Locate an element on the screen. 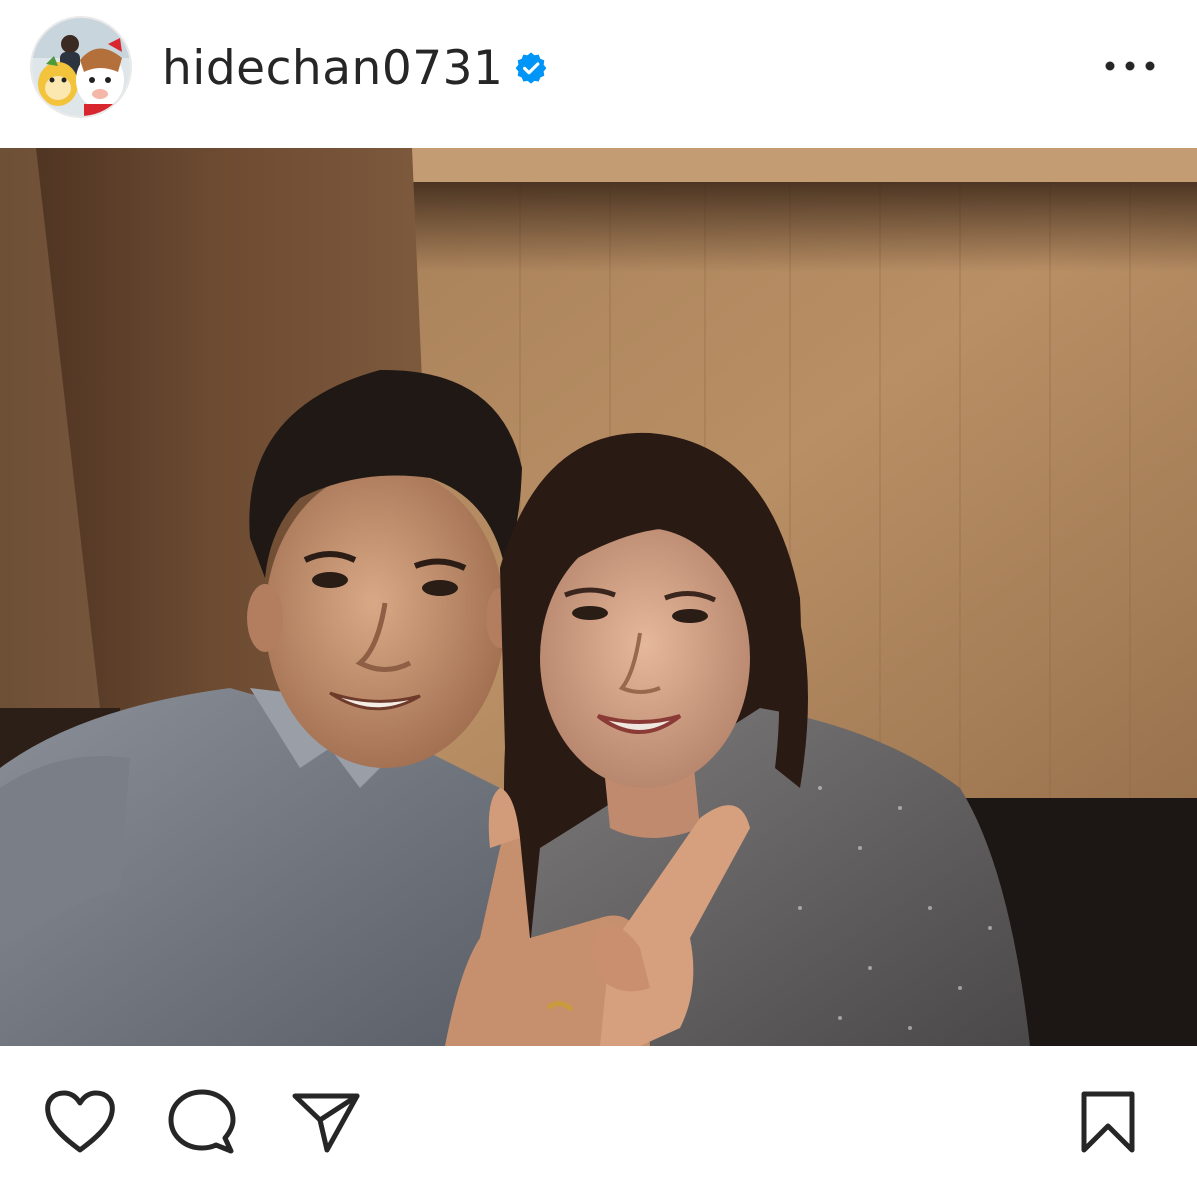 The height and width of the screenshot is (1200, 1197). avatar-image is located at coordinates (81, 67).